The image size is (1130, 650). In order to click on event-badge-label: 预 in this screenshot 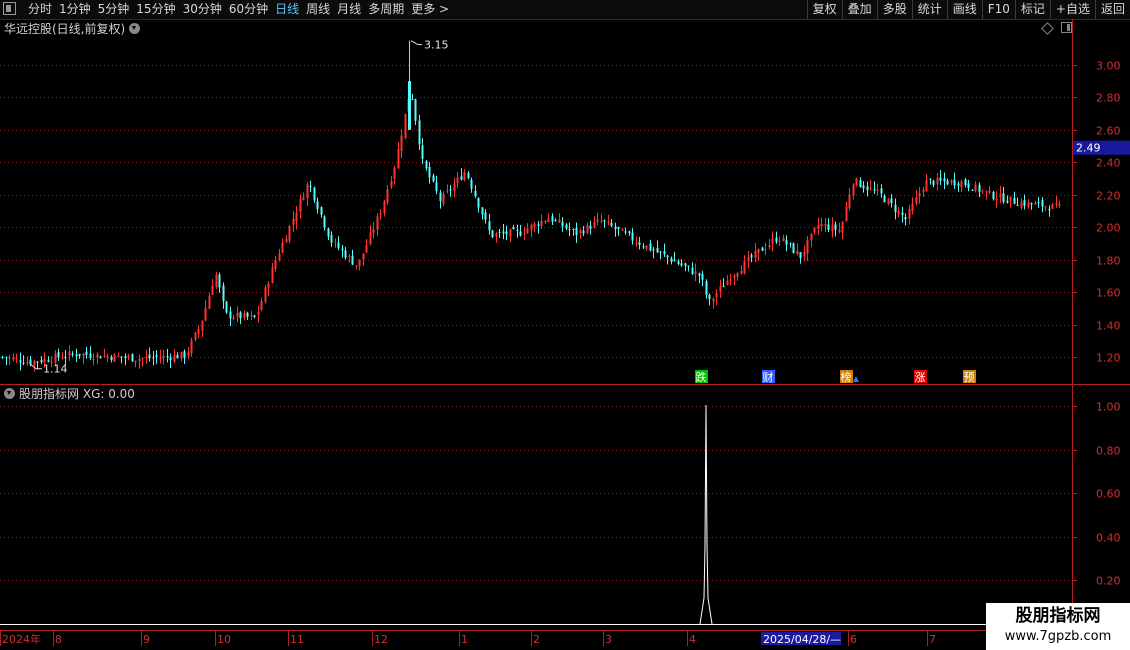, I will do `click(969, 377)`.